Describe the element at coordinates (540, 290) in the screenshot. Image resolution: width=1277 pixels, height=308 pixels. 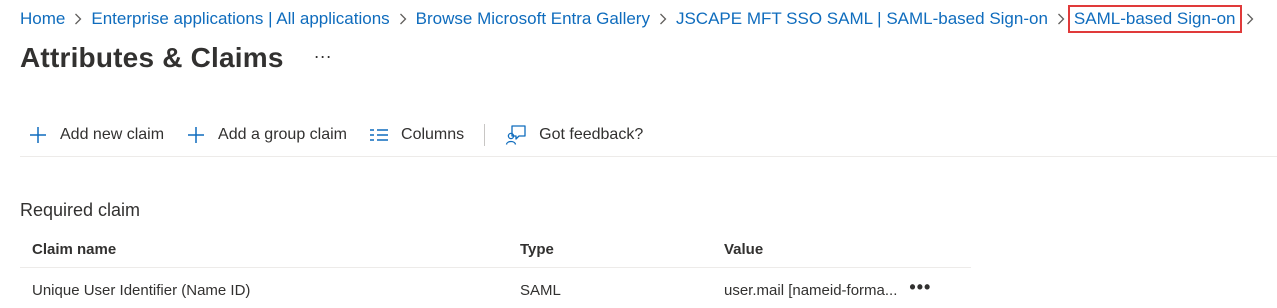
I see `claim-type-cell: SAML` at that location.